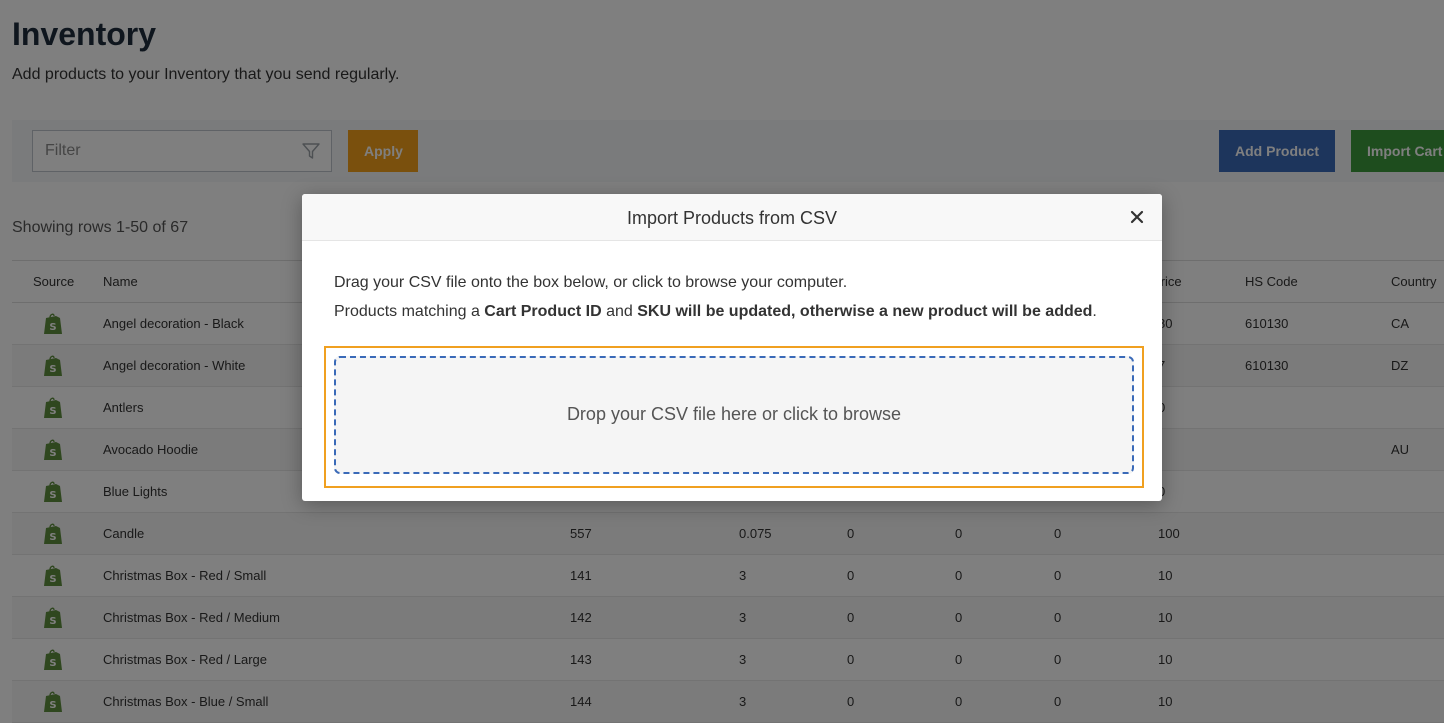 The image size is (1444, 723). What do you see at coordinates (619, 311) in the screenshot?
I see `note-mid: and` at bounding box center [619, 311].